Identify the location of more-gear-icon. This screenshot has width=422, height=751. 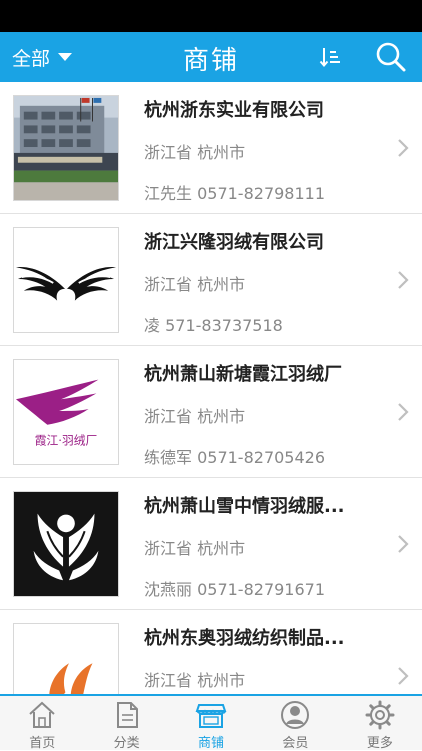
(380, 715).